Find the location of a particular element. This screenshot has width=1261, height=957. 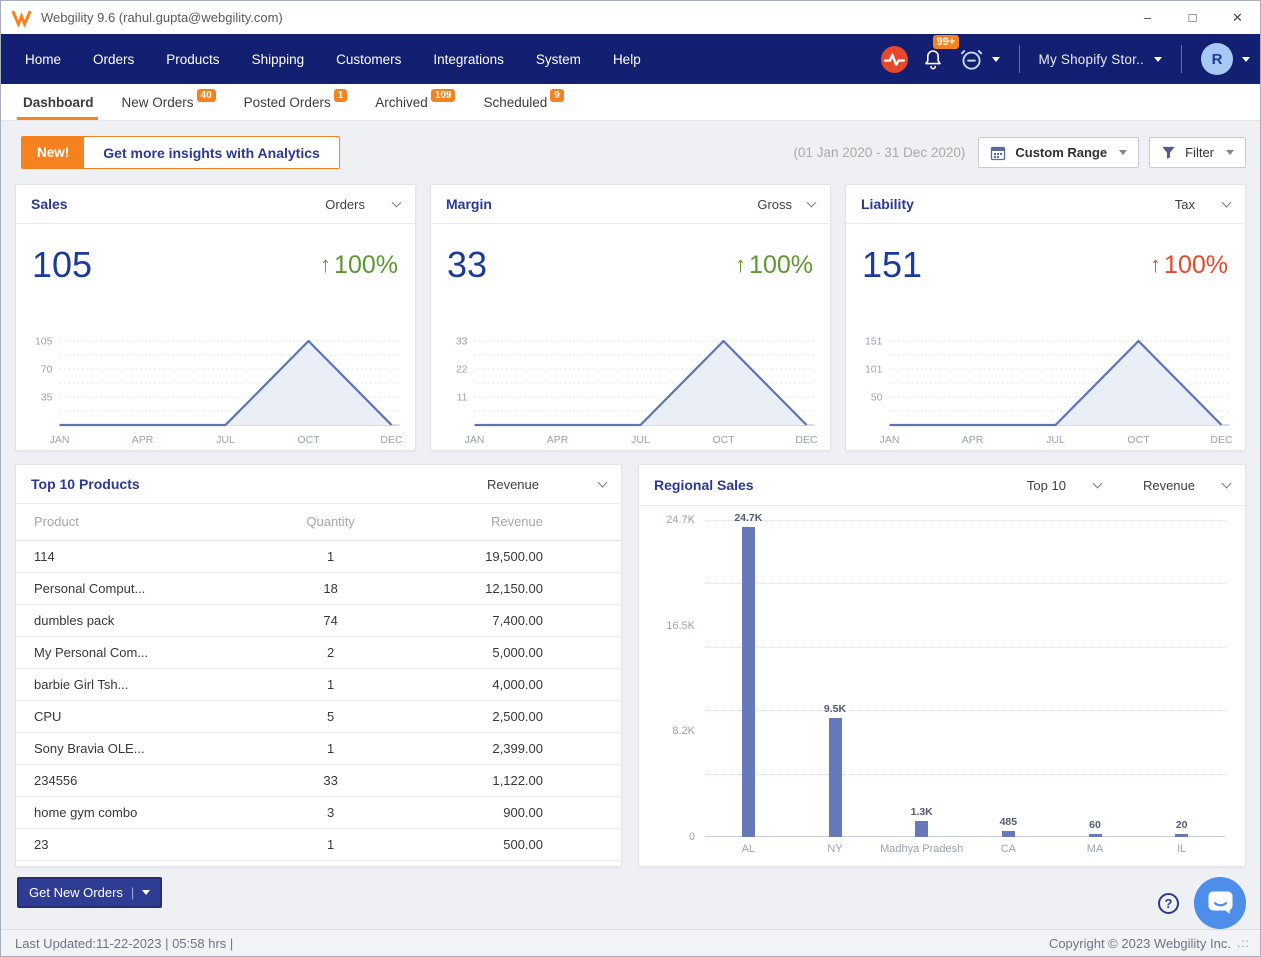

resize-grip: .:: is located at coordinates (1243, 943).